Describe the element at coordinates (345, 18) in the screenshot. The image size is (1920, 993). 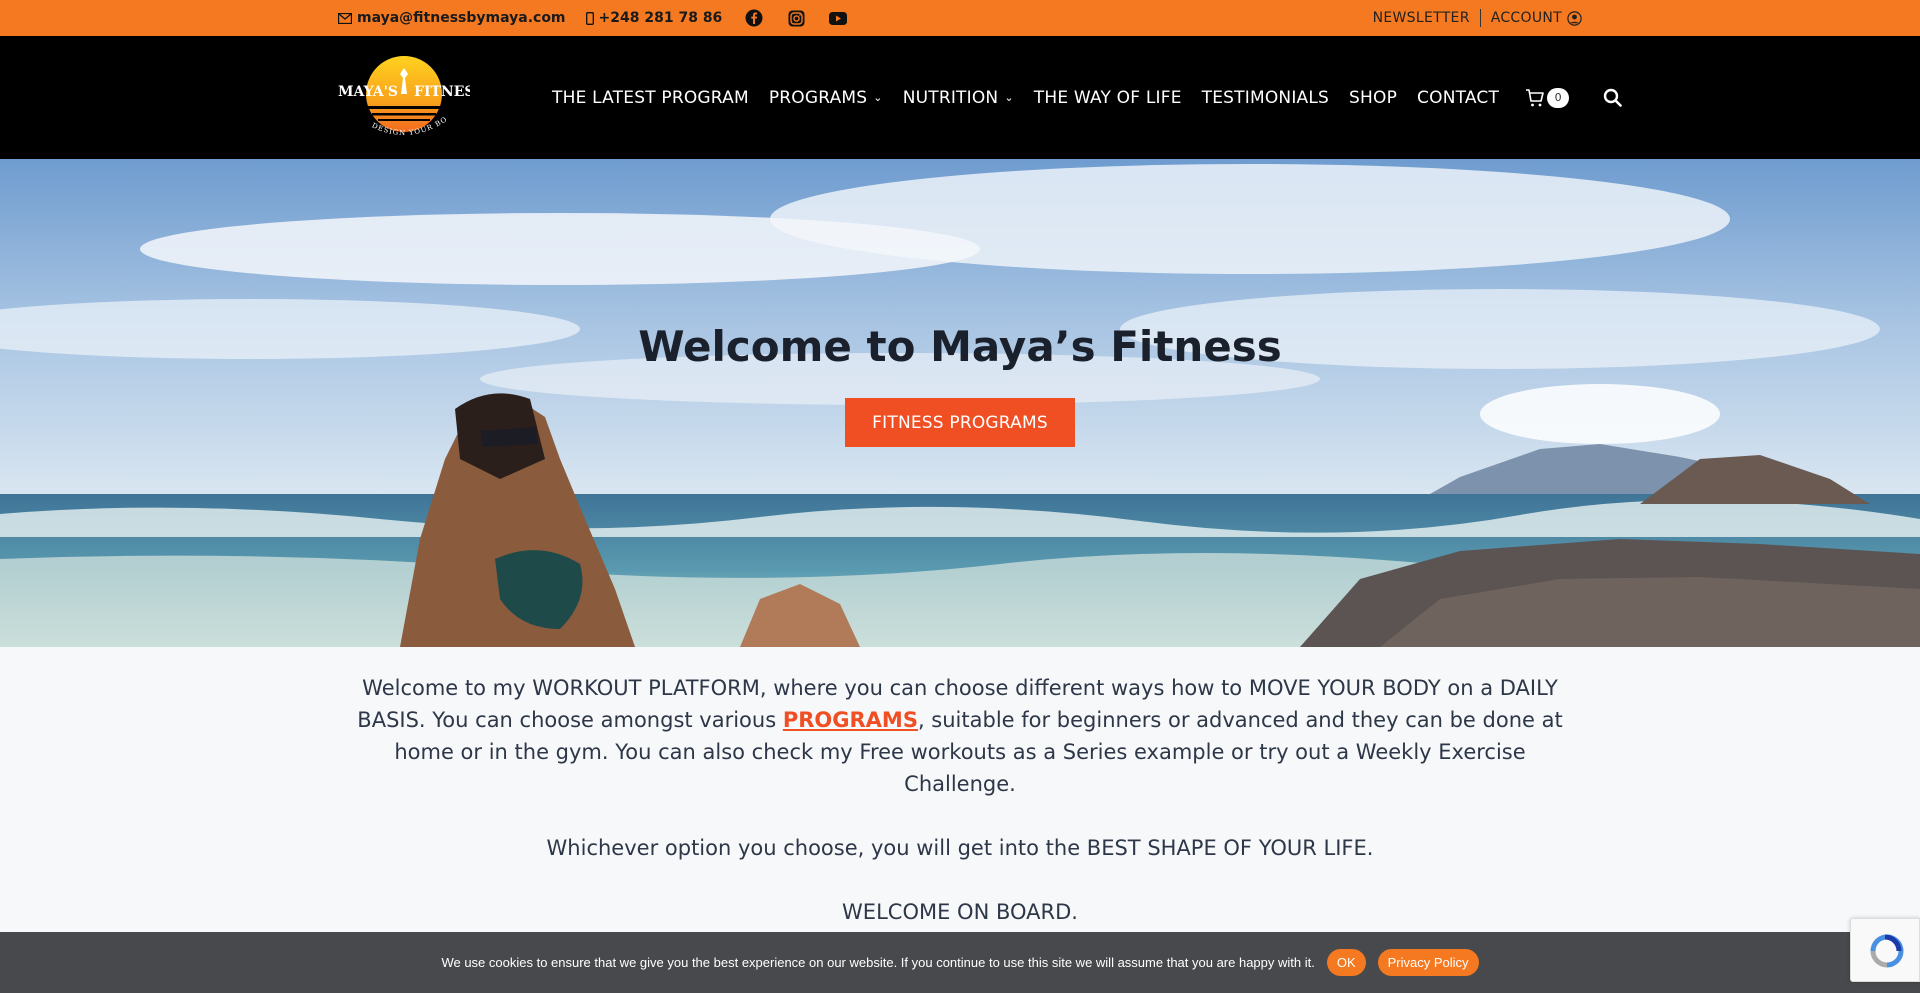
I see `mail-icon` at that location.